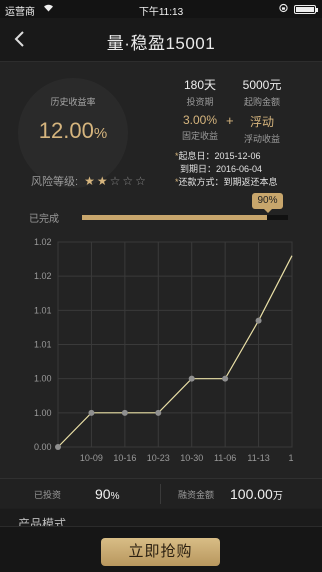  Describe the element at coordinates (261, 102) in the screenshot. I see `min-amount-label: 起购金额` at that location.